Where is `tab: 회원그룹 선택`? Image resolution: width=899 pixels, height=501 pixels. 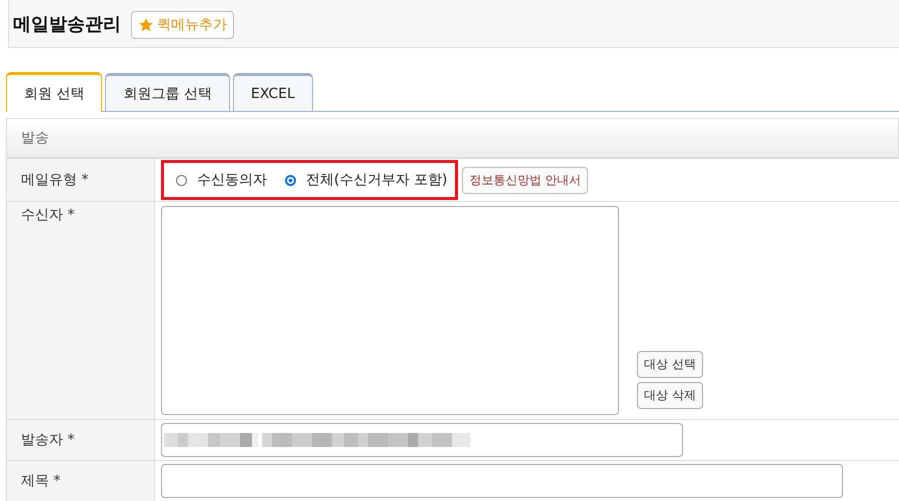 tab: 회원그룹 선택 is located at coordinates (167, 92).